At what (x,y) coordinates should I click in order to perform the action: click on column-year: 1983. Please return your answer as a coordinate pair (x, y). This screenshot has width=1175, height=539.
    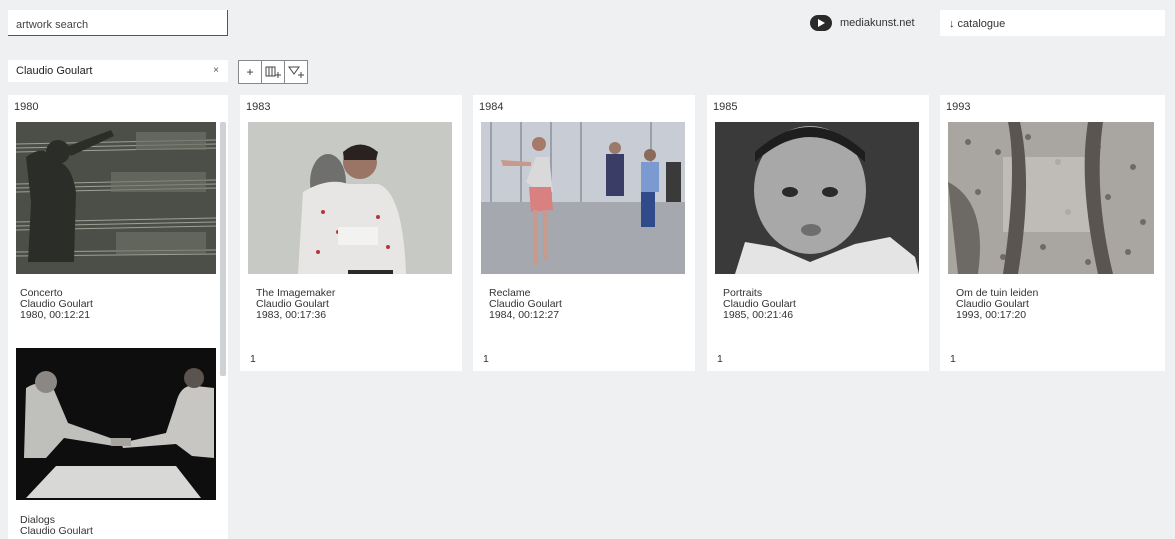
    Looking at the image, I should click on (258, 107).